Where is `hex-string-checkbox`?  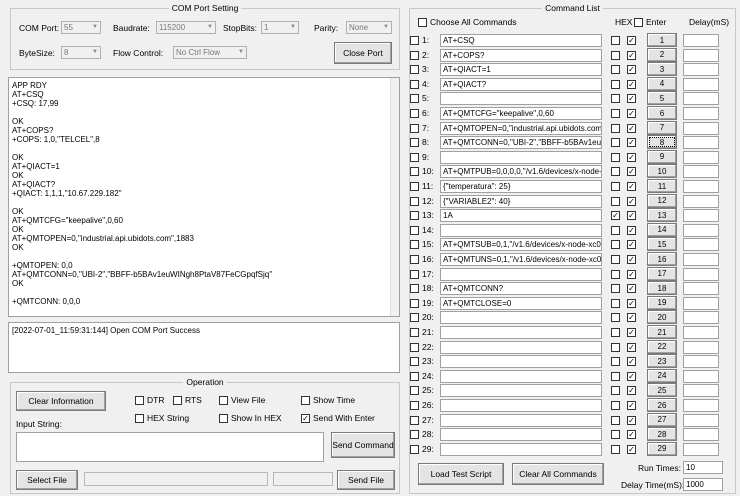 hex-string-checkbox is located at coordinates (139, 418).